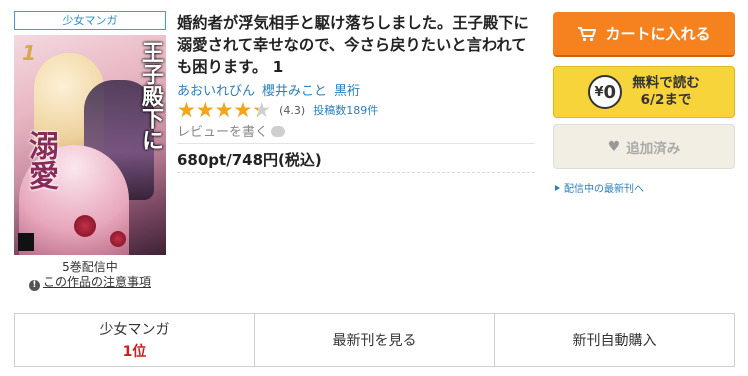 The width and height of the screenshot is (748, 376). What do you see at coordinates (34, 285) in the screenshot?
I see `exclamation-icon: !` at bounding box center [34, 285].